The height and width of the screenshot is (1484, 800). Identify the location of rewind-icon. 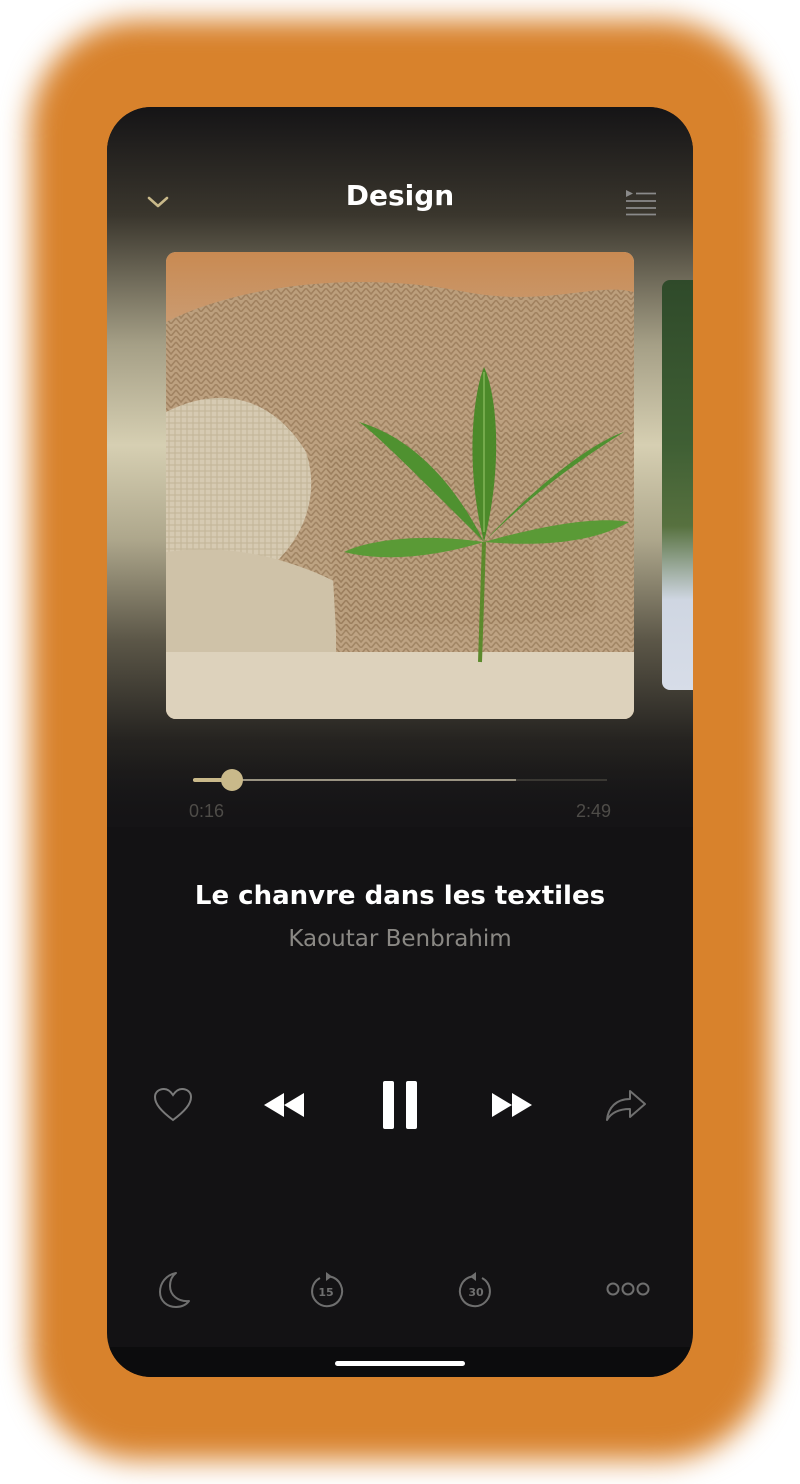
(284, 1105).